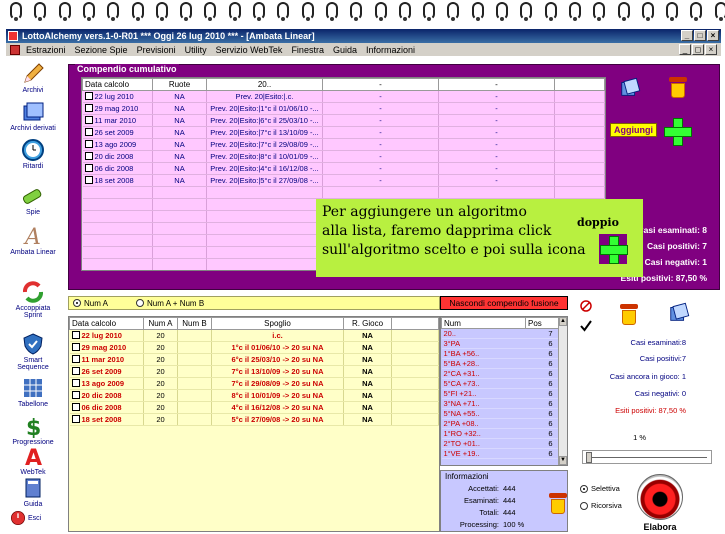 This screenshot has height=534, width=725. Describe the element at coordinates (633, 130) in the screenshot. I see `aggiungi-button: Aggiungi` at that location.